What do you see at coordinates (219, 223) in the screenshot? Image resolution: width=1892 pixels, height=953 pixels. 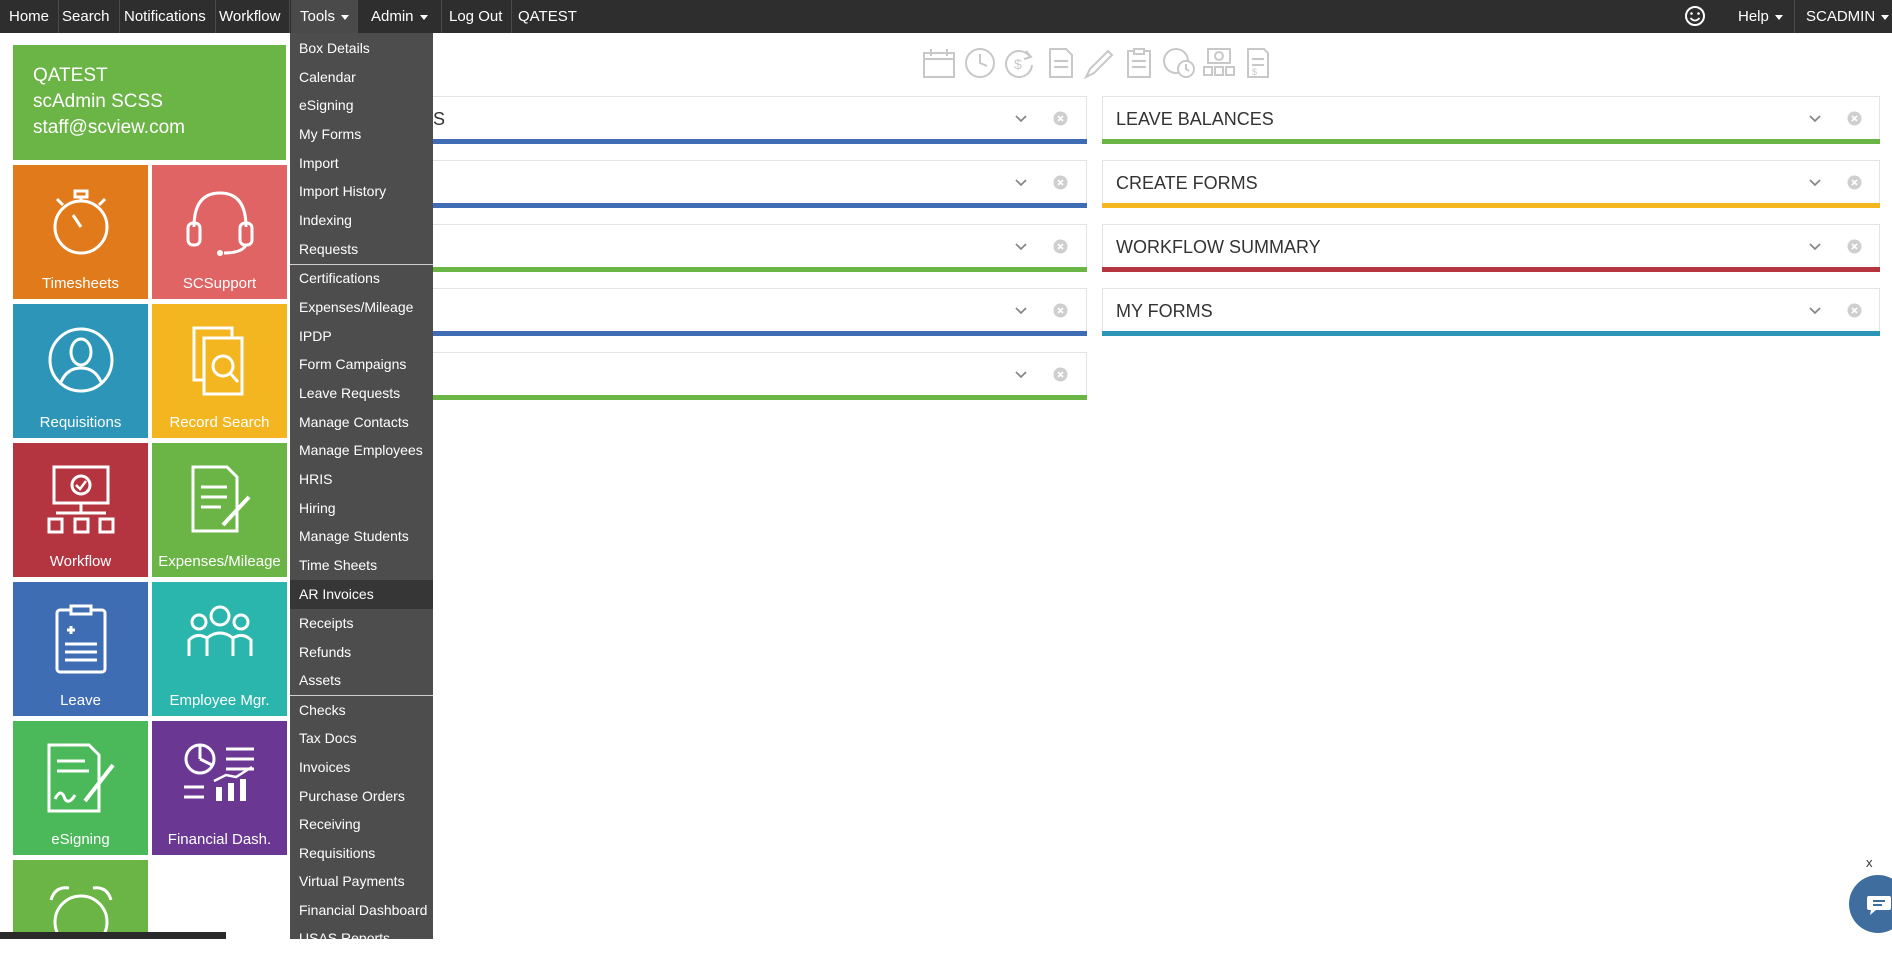 I see `headset-icon` at bounding box center [219, 223].